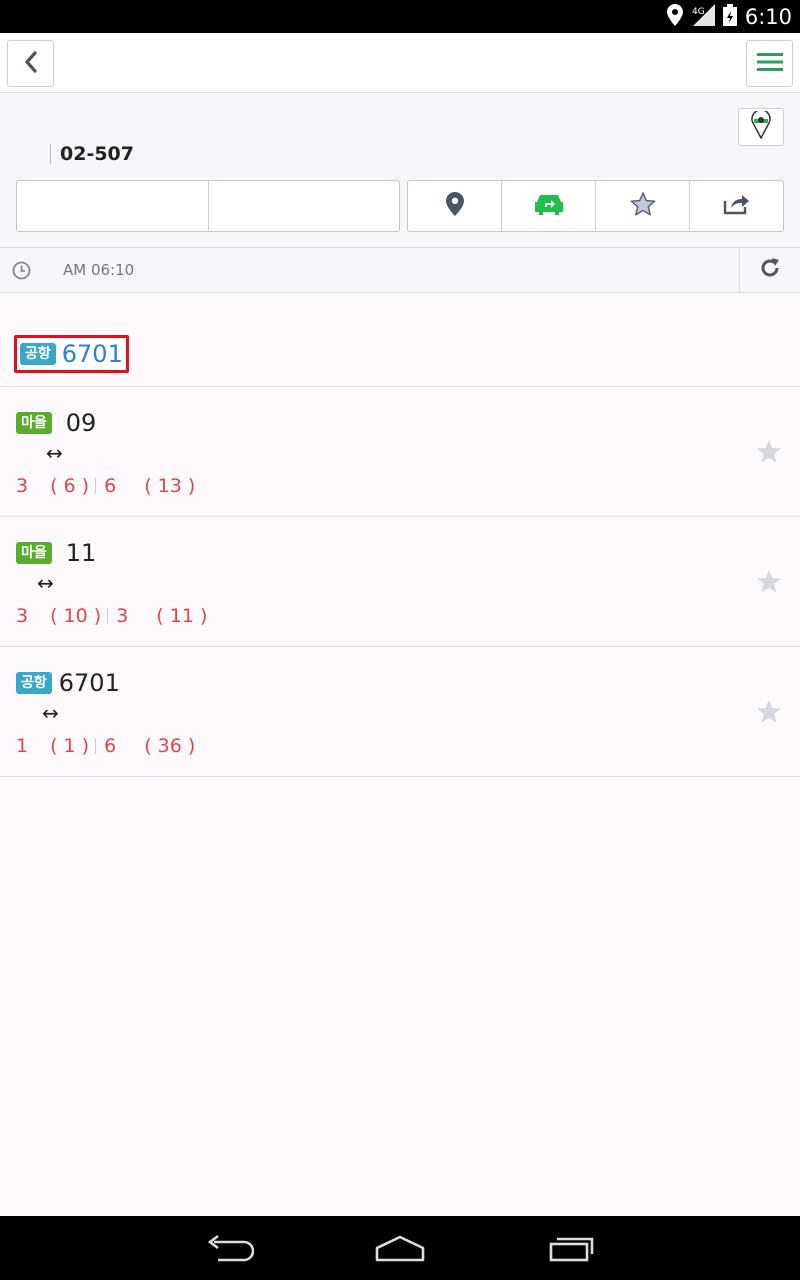  I want to click on map-pin-icon, so click(761, 126).